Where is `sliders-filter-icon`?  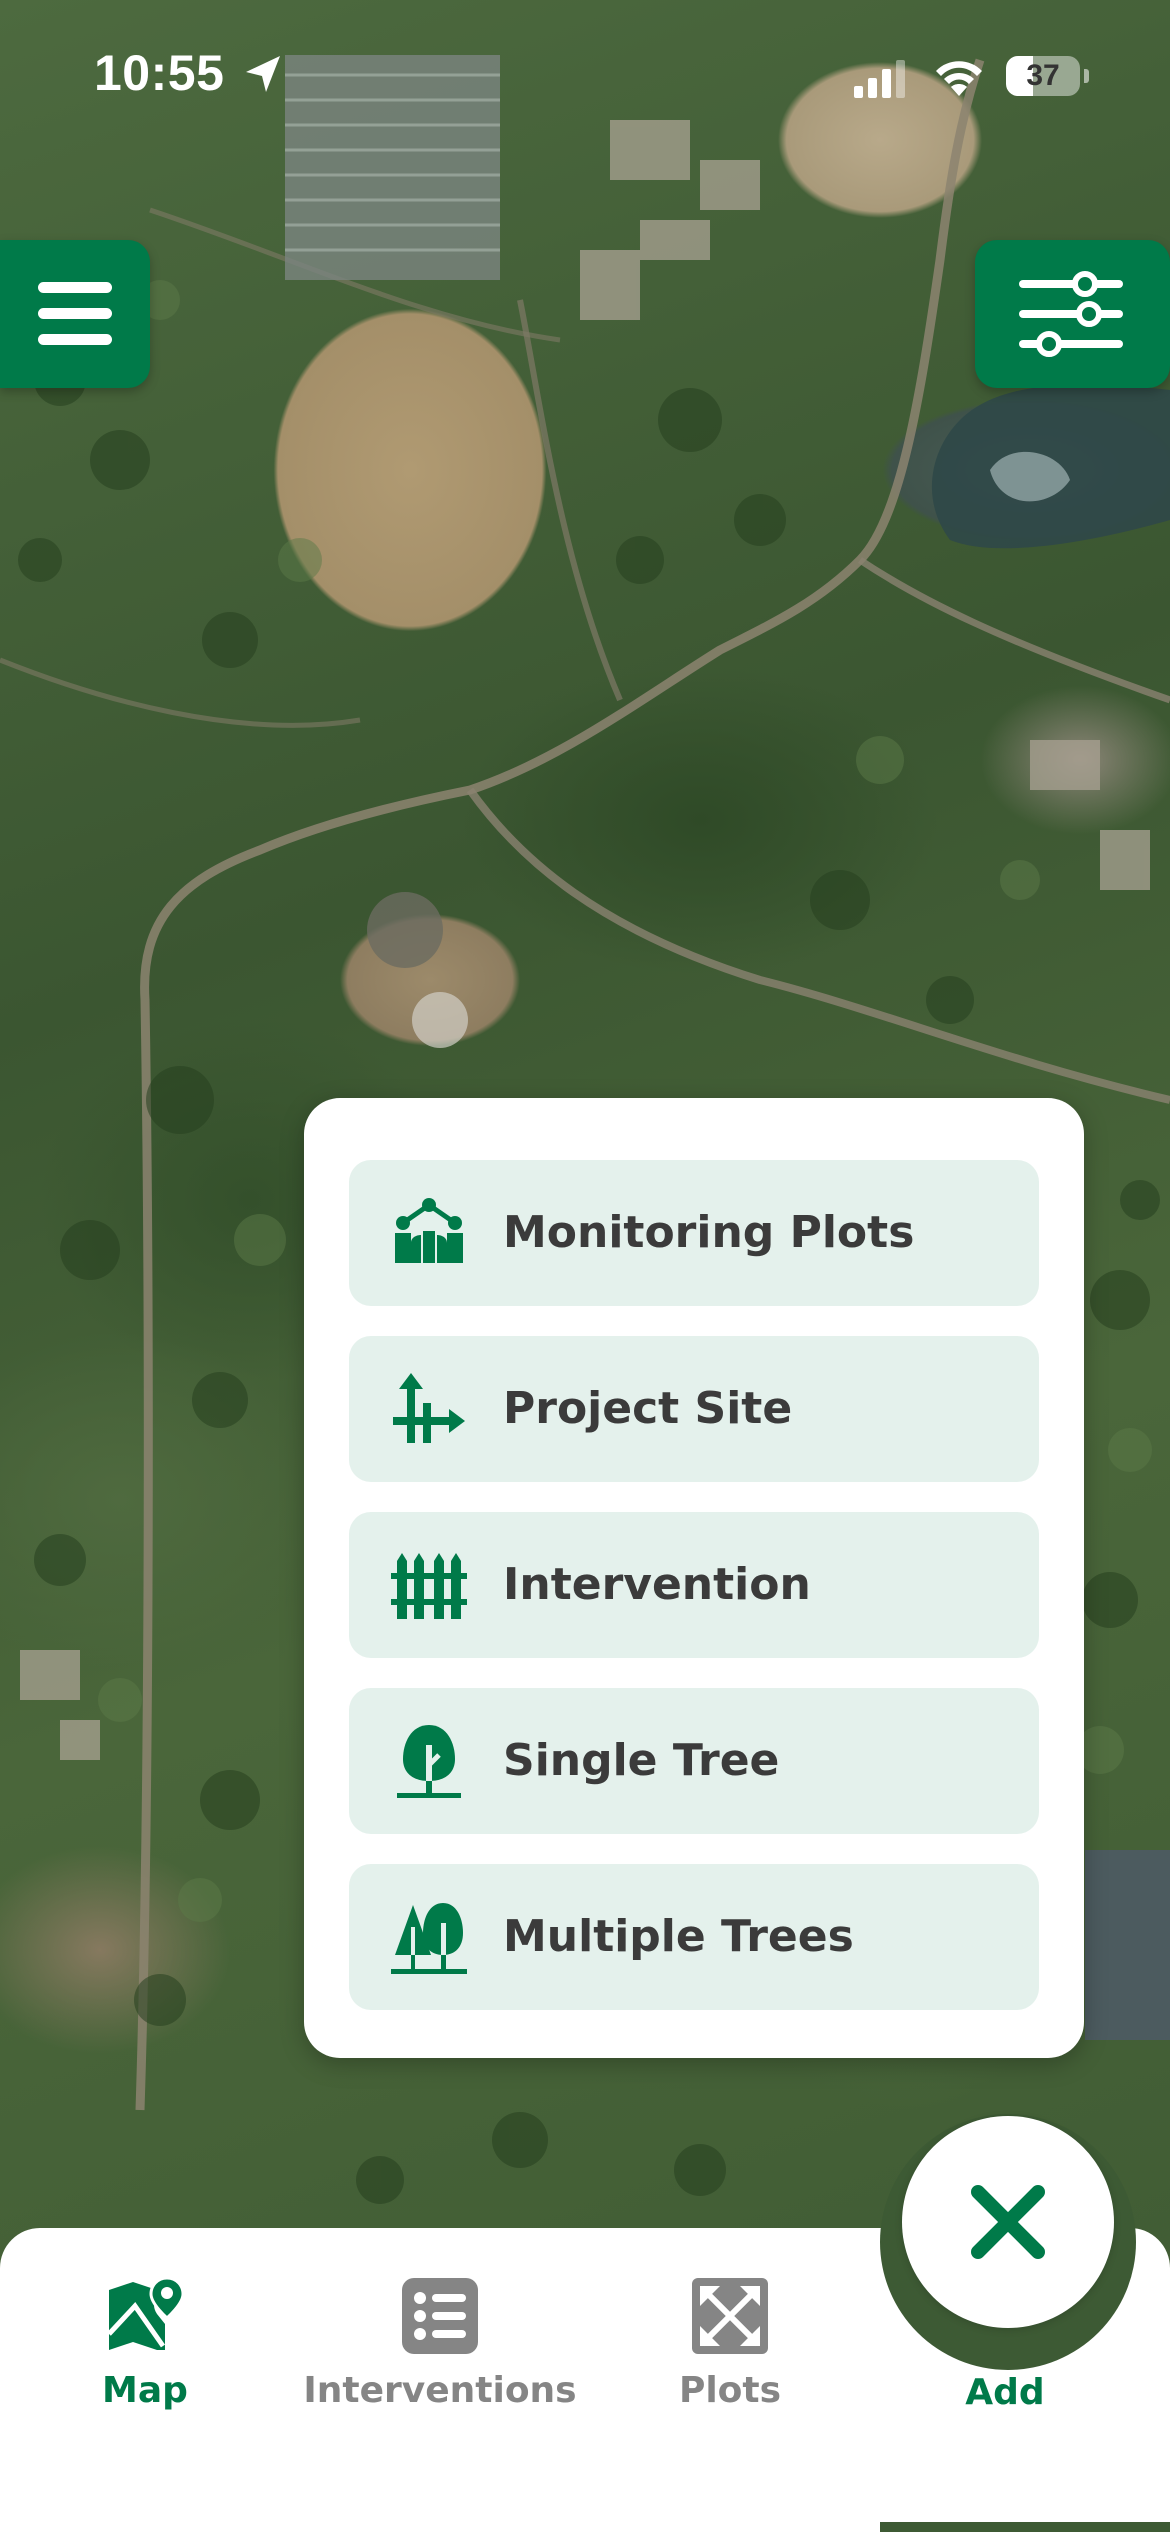
sliders-filter-icon is located at coordinates (1071, 314).